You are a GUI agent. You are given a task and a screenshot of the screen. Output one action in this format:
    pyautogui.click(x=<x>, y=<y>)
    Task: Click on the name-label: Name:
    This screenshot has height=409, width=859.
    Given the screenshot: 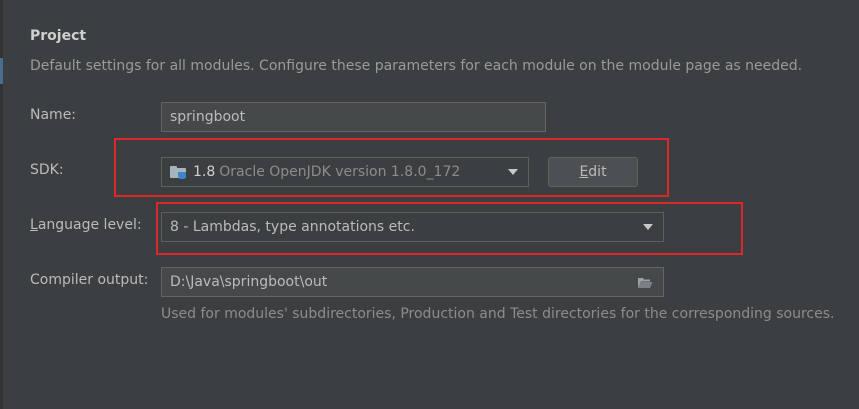 What is the action you would take?
    pyautogui.click(x=53, y=115)
    